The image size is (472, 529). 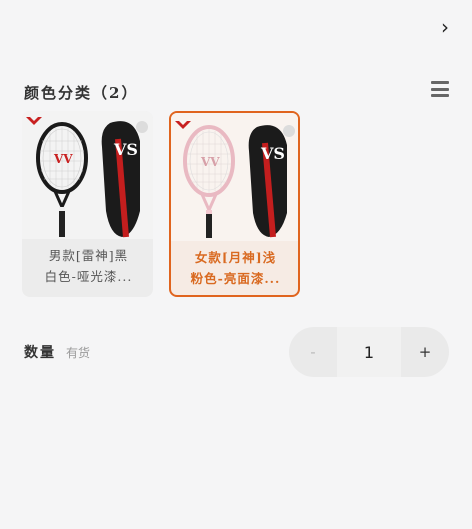 I want to click on quantity-stepper: - 1 +, so click(x=369, y=352).